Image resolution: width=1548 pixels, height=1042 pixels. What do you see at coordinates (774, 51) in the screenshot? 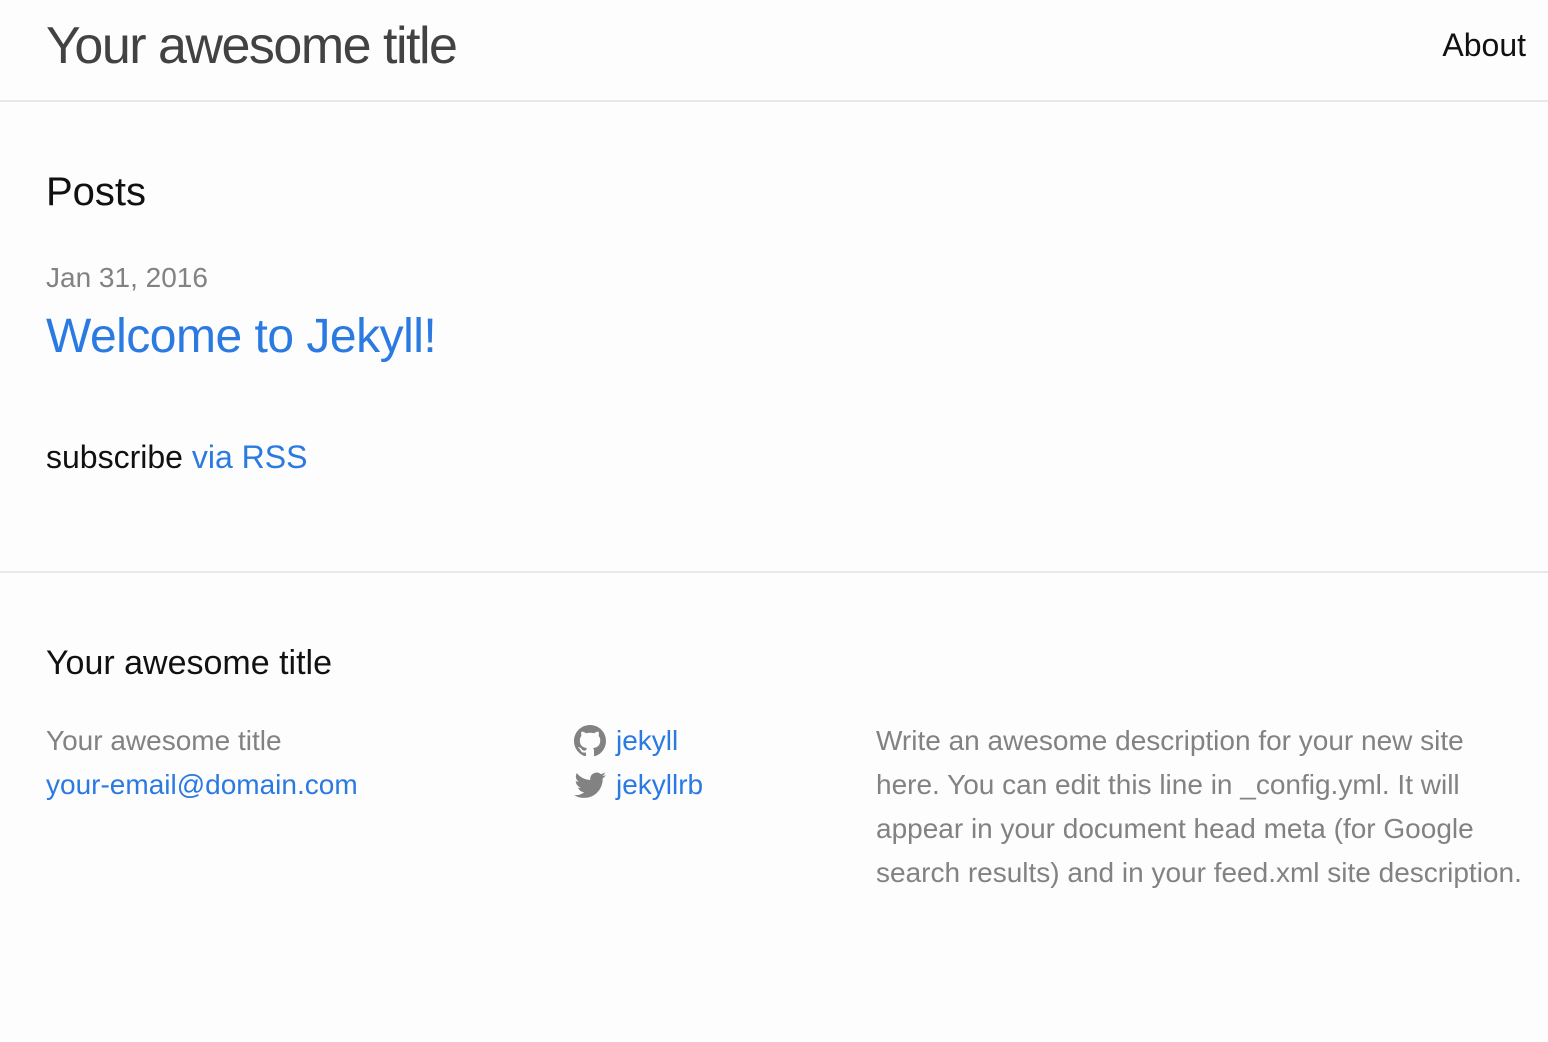
I see `site-header: Your awesome title About` at bounding box center [774, 51].